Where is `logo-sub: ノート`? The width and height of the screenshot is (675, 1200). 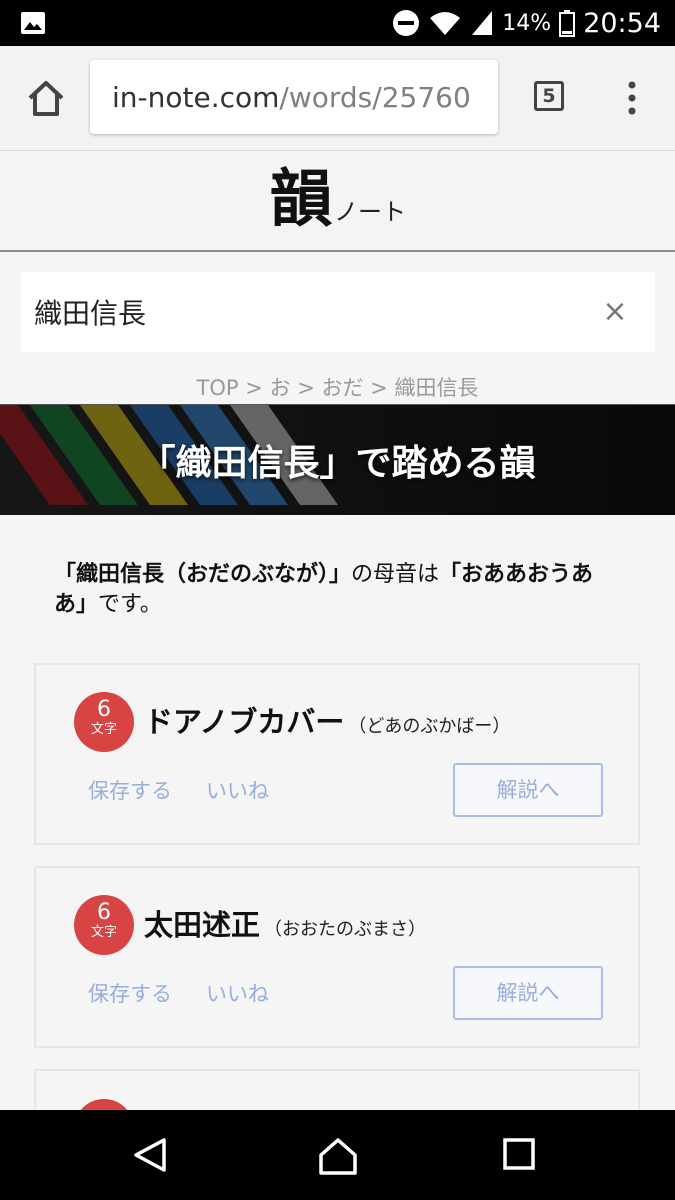 logo-sub: ノート is located at coordinates (370, 212).